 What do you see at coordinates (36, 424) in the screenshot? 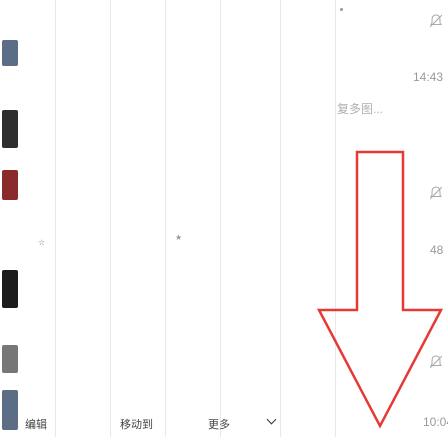
I see `edit-button: 编辑` at bounding box center [36, 424].